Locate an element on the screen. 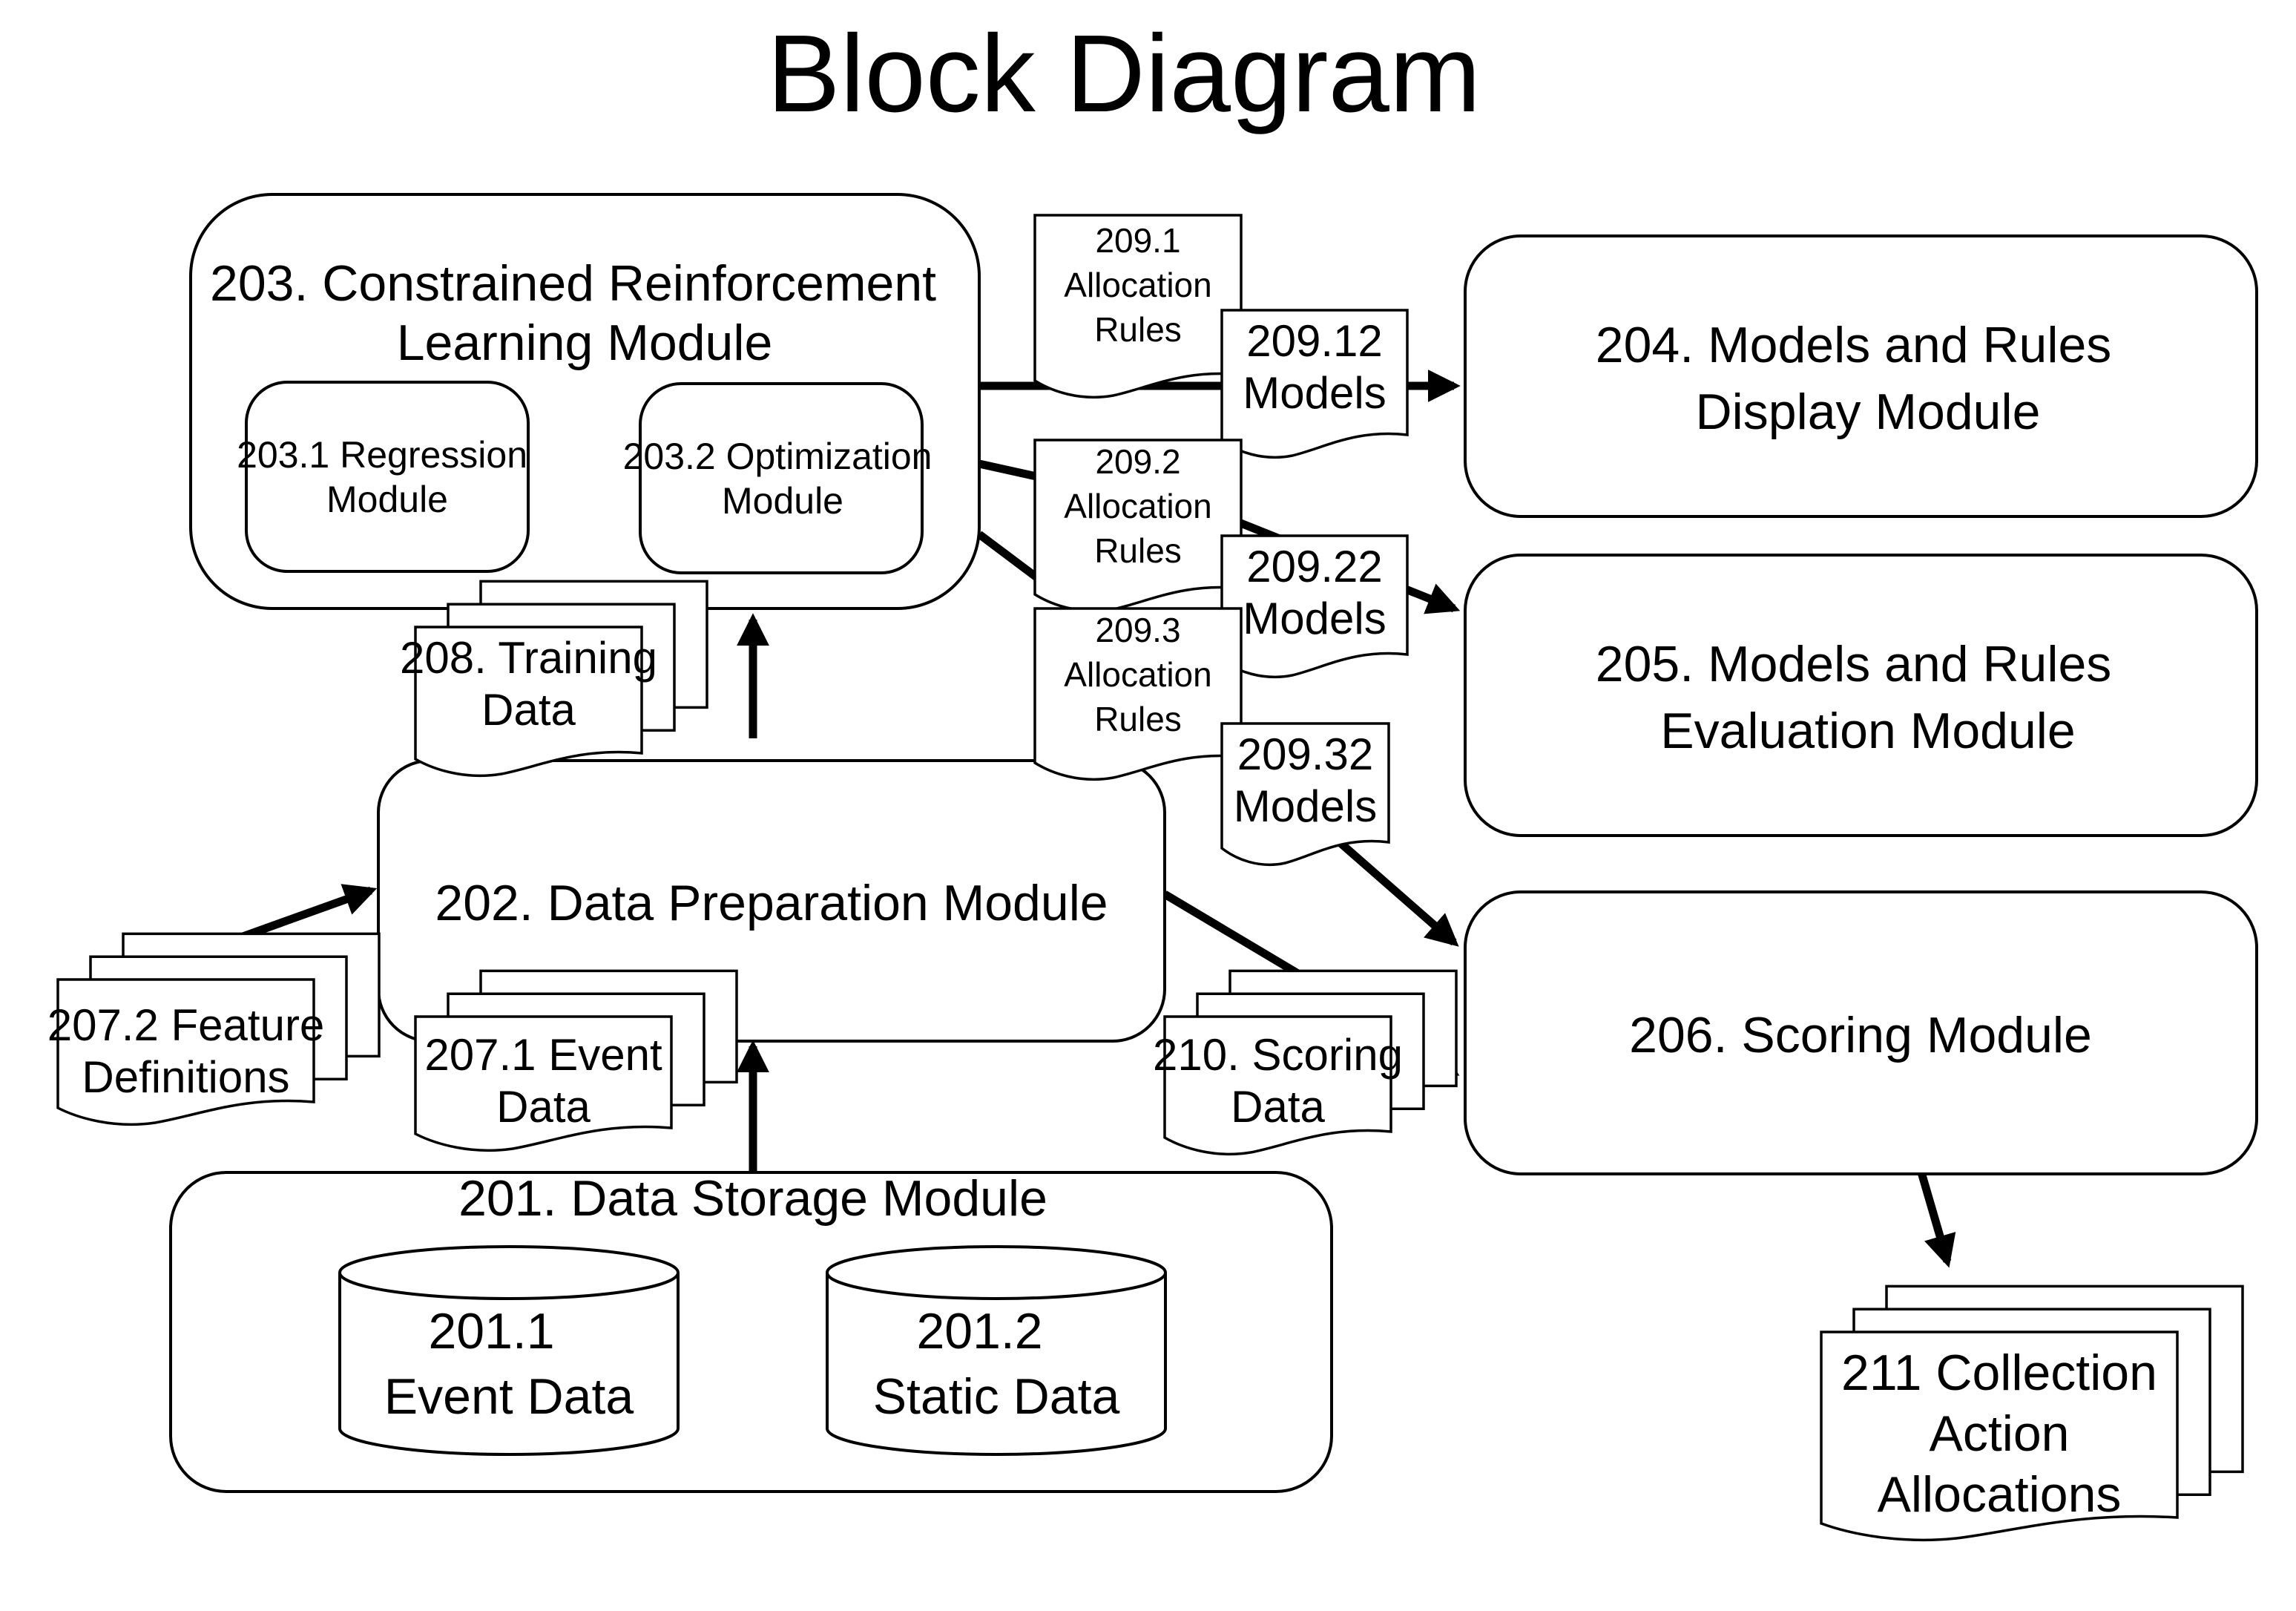 Image resolution: width=2296 pixels, height=1611 pixels. module-201-label: 201. Data Storage Module is located at coordinates (752, 1198).